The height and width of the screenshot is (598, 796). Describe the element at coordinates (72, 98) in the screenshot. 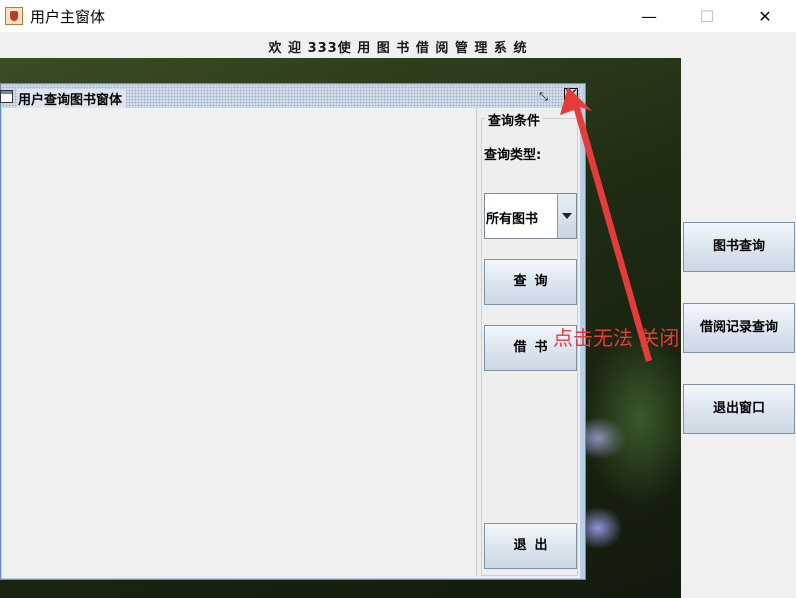

I see `internal-frame-title: 用户查询图书窗体` at that location.